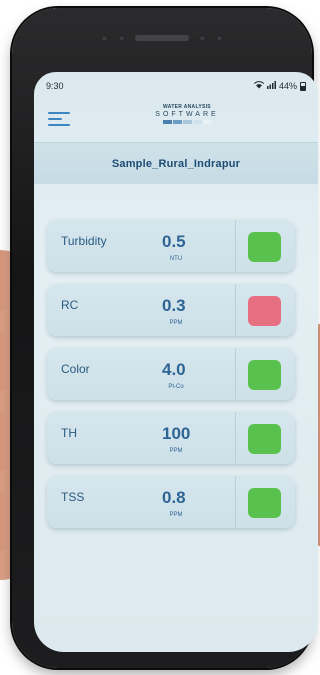  I want to click on status-bar: 9:30 44%, so click(176, 83).